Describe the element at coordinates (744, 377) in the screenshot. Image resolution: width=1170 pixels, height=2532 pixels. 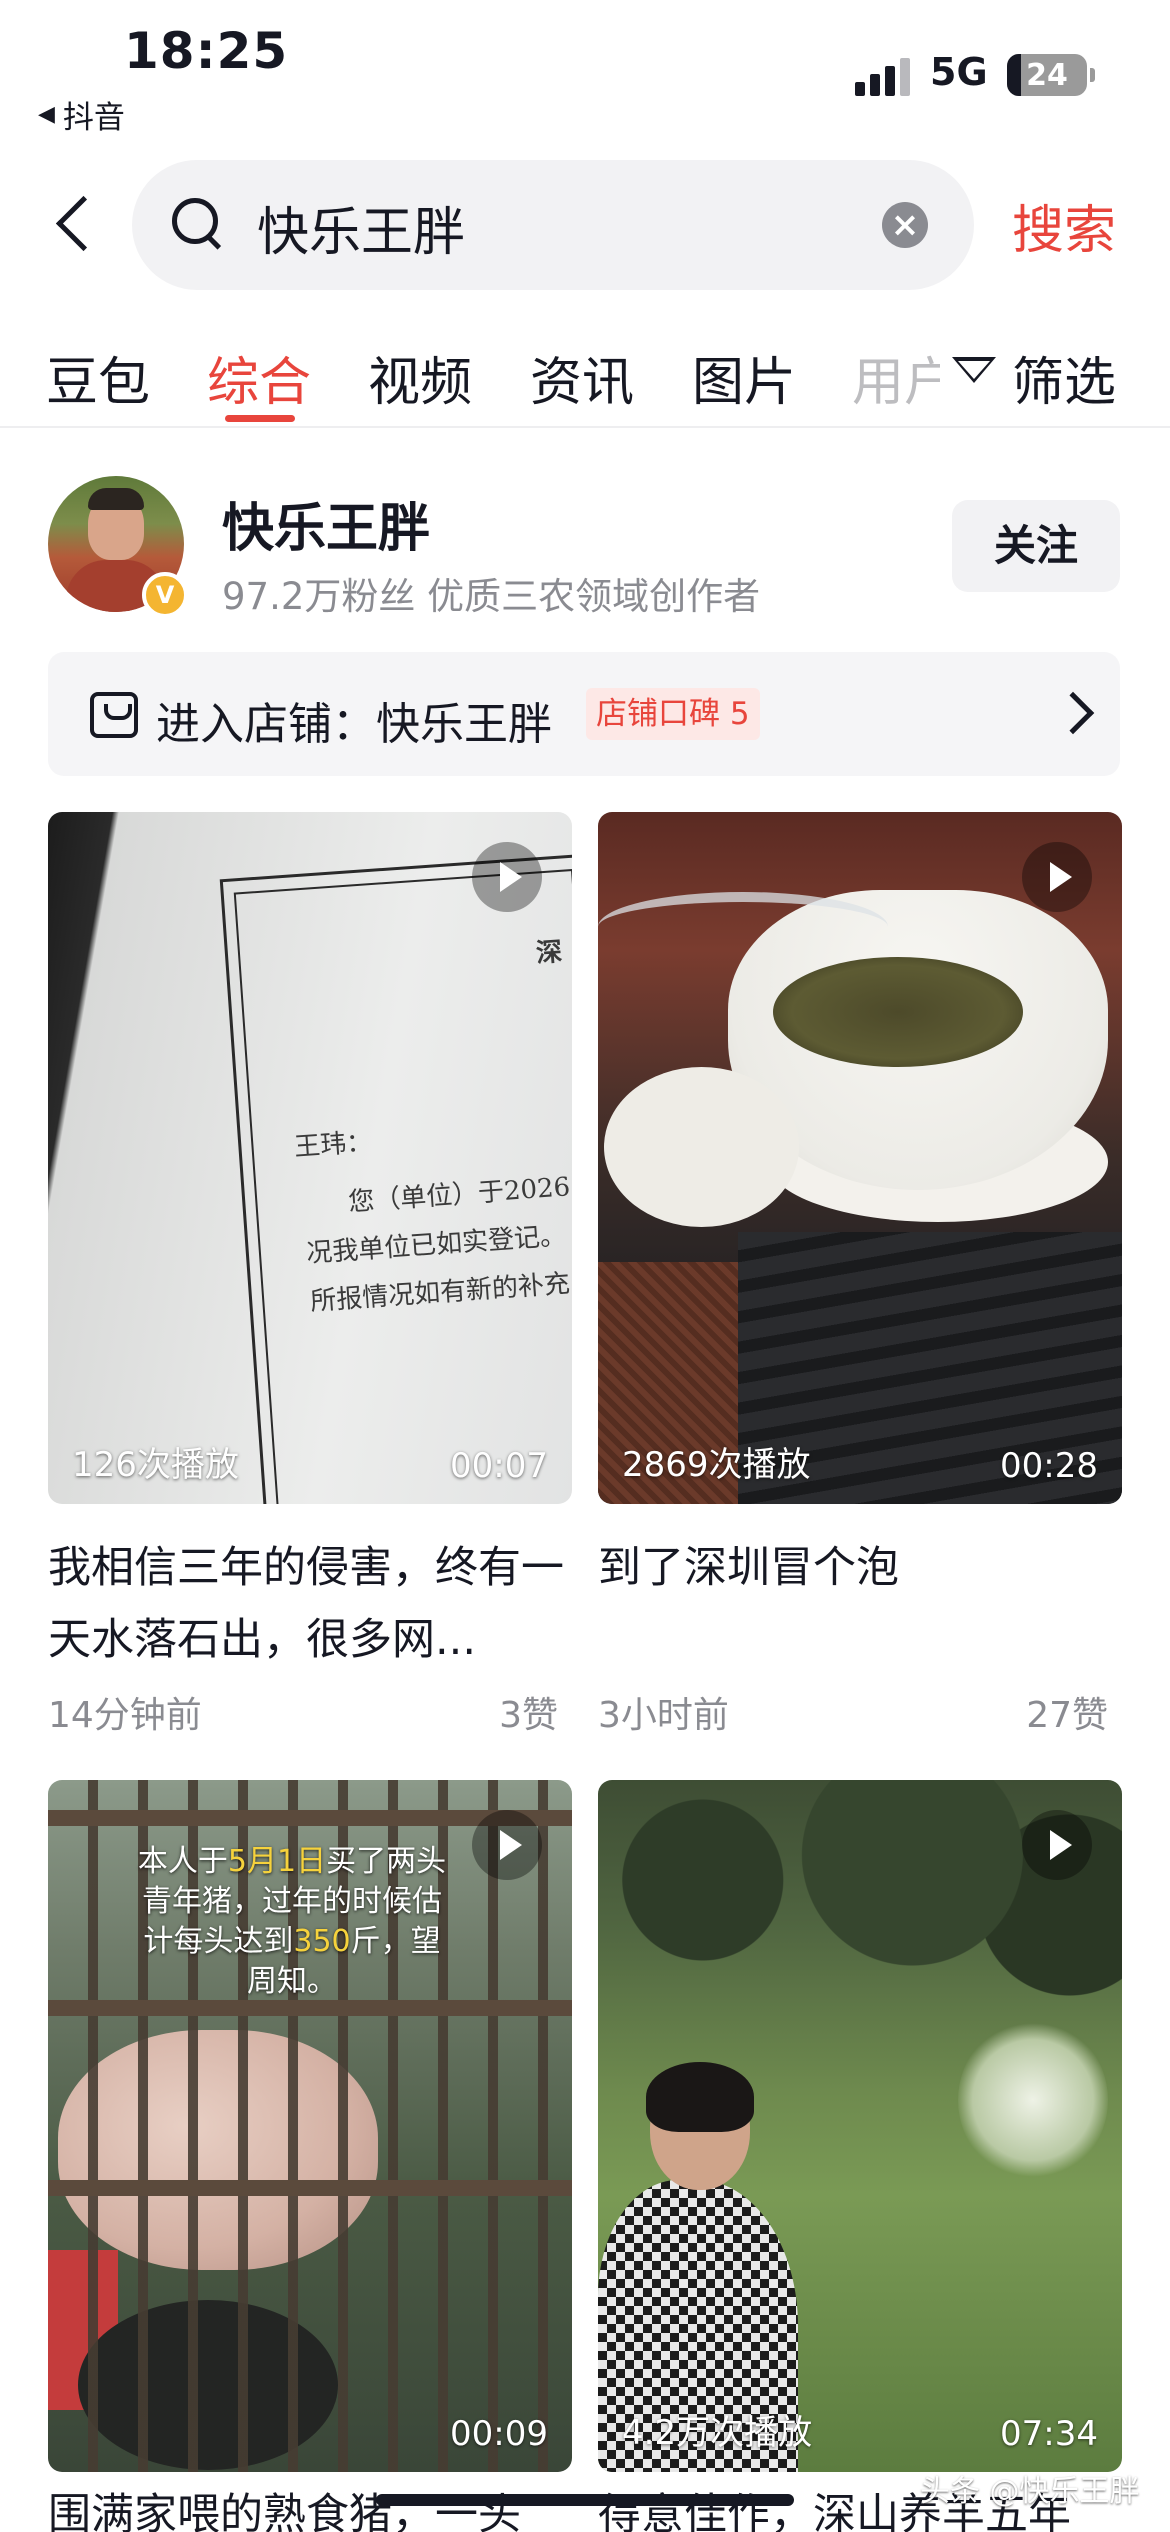
I see `tab-images: 图片` at that location.